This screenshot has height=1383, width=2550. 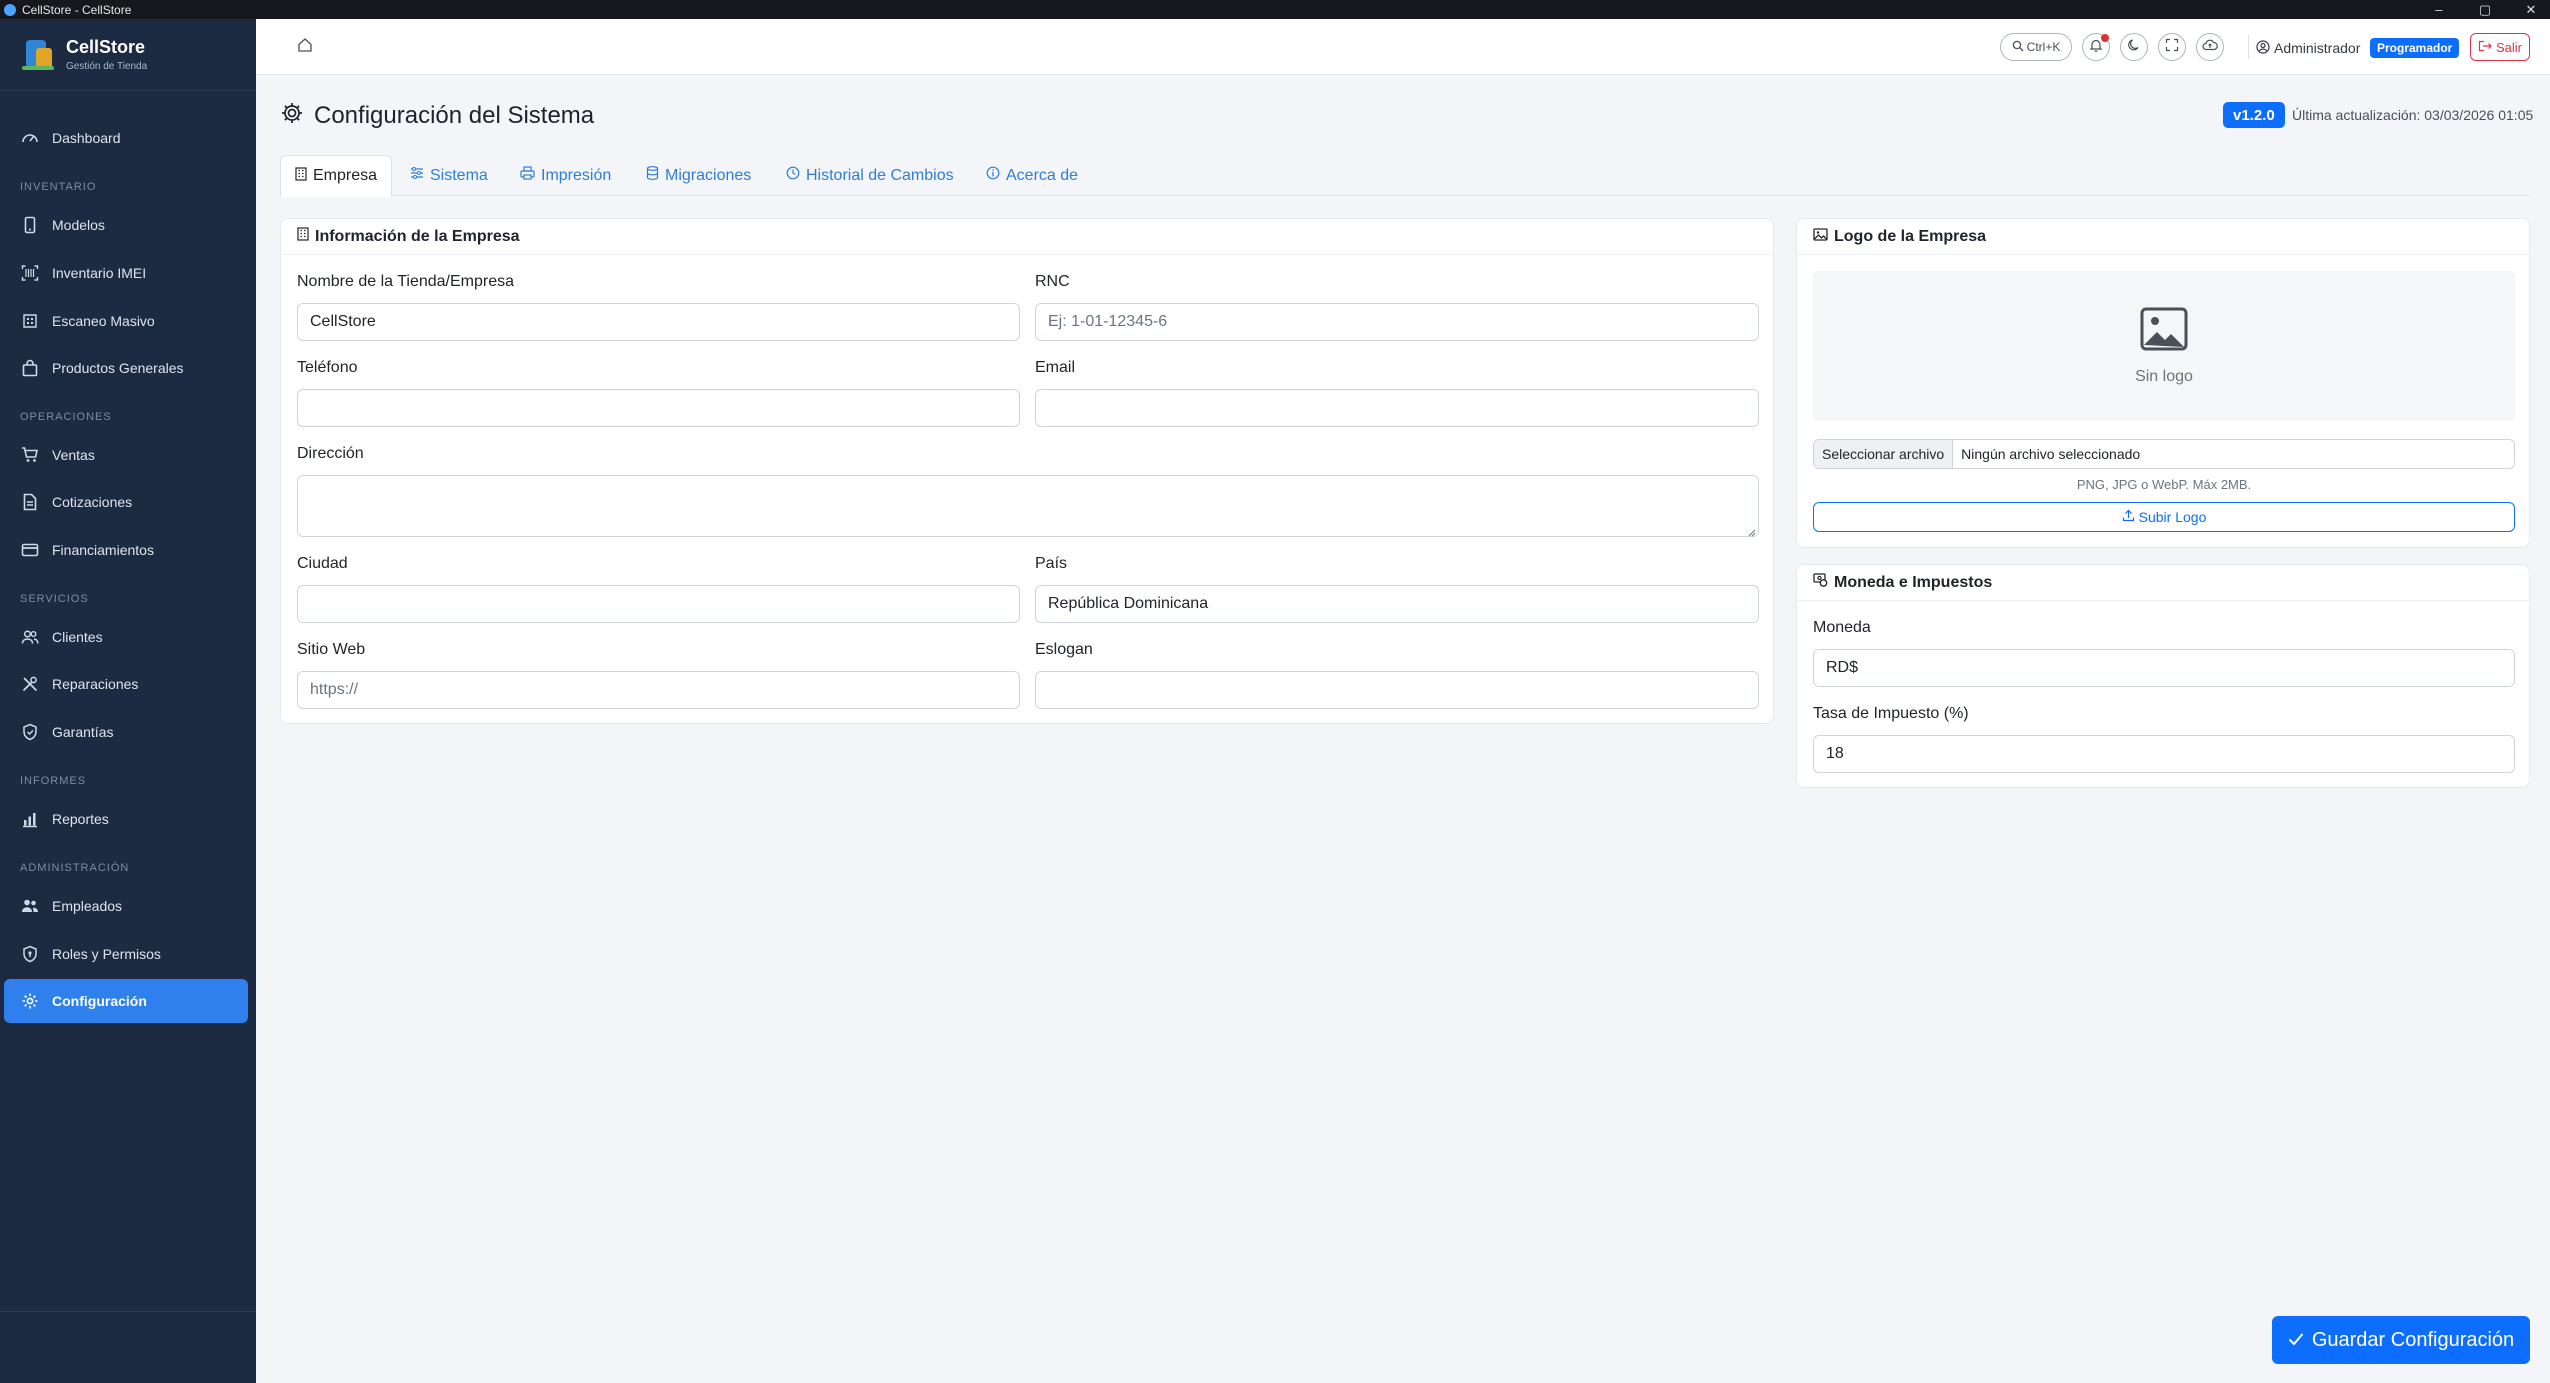 What do you see at coordinates (126, 732) in the screenshot?
I see `sidebar-item-garantias: Garantías` at bounding box center [126, 732].